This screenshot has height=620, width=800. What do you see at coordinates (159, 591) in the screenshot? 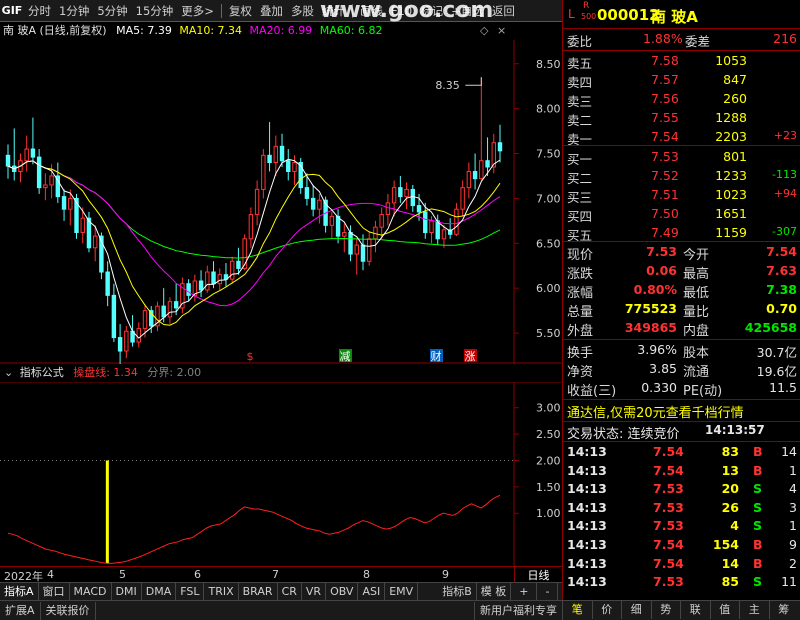
I see `tab-dma: DMA` at bounding box center [159, 591].